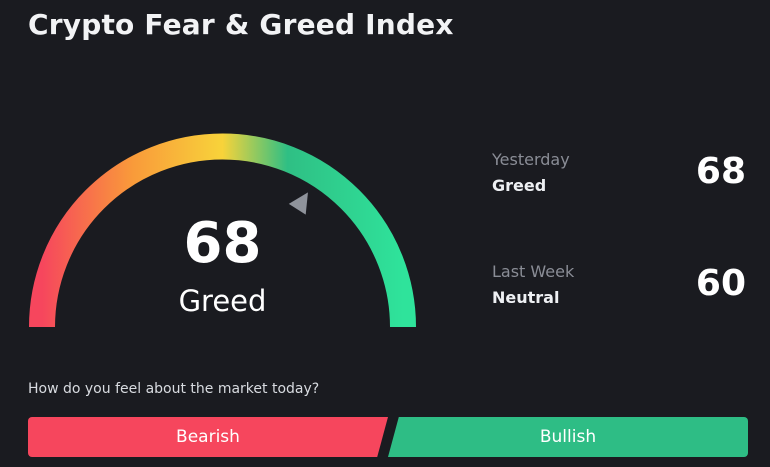  I want to click on gauge-indicator, so click(298, 203).